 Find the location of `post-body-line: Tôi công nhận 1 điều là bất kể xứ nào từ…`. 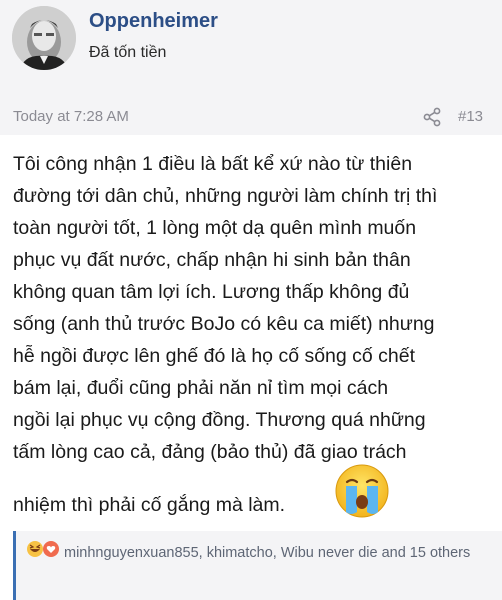

post-body-line: Tôi công nhận 1 điều là bất kể xứ nào từ… is located at coordinates (213, 164).